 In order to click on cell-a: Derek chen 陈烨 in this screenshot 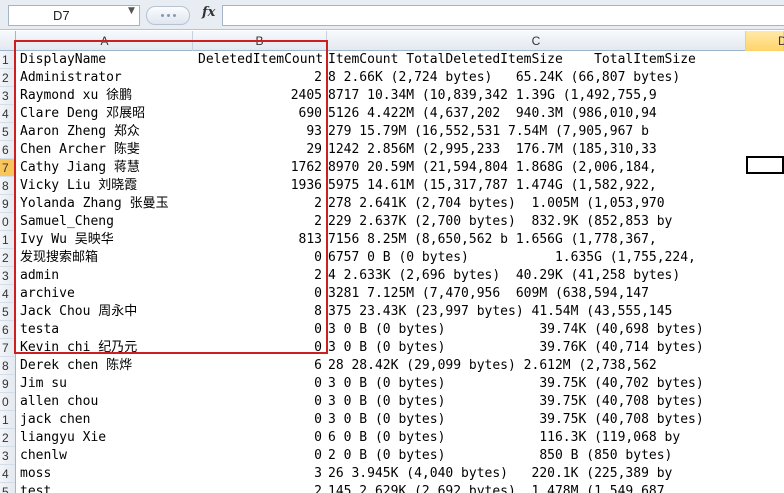, I will do `click(76, 366)`.